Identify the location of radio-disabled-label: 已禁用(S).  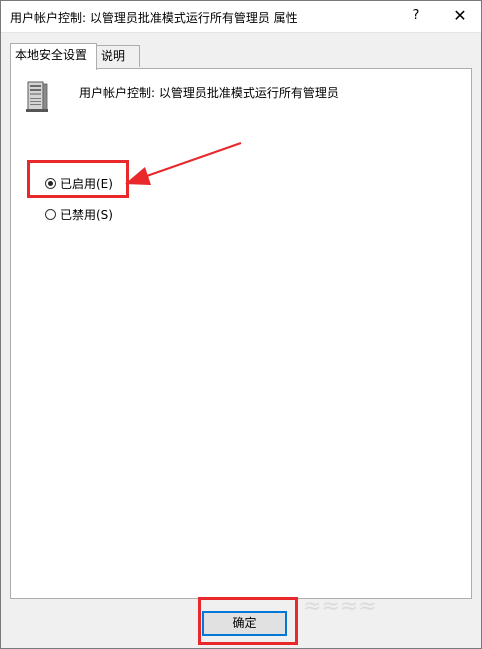
(86, 214).